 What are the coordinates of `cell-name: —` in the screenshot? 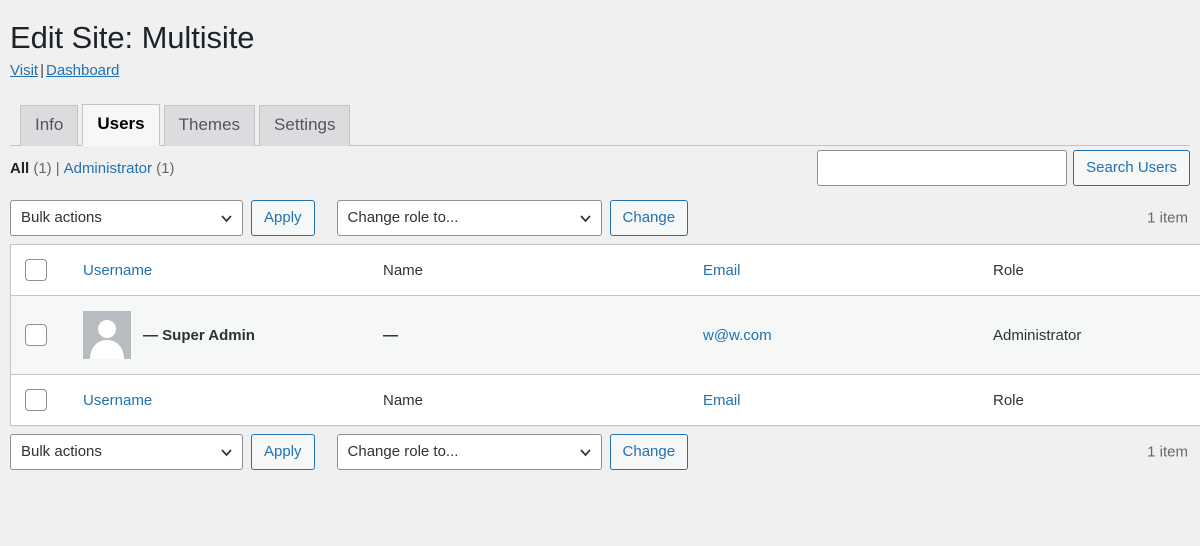 It's located at (543, 335).